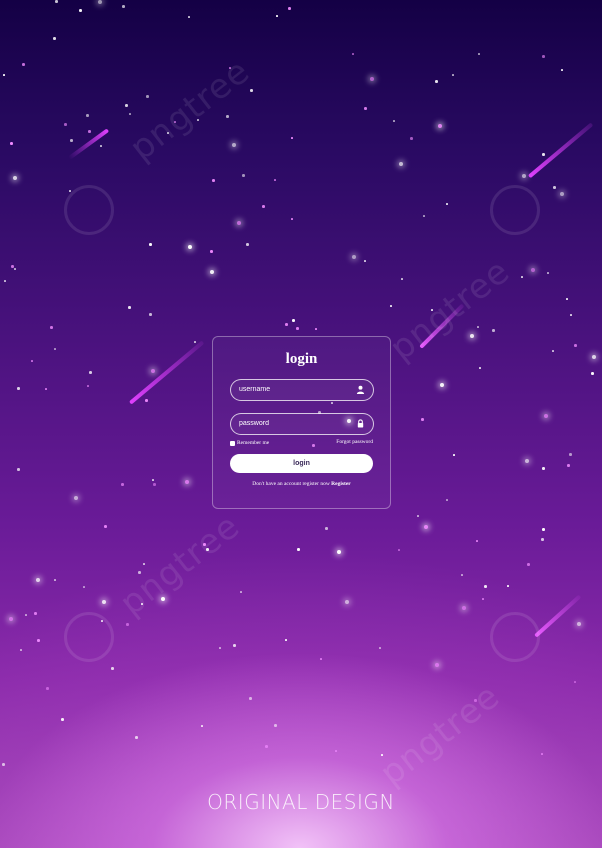 The image size is (602, 848). I want to click on username-input, so click(295, 389).